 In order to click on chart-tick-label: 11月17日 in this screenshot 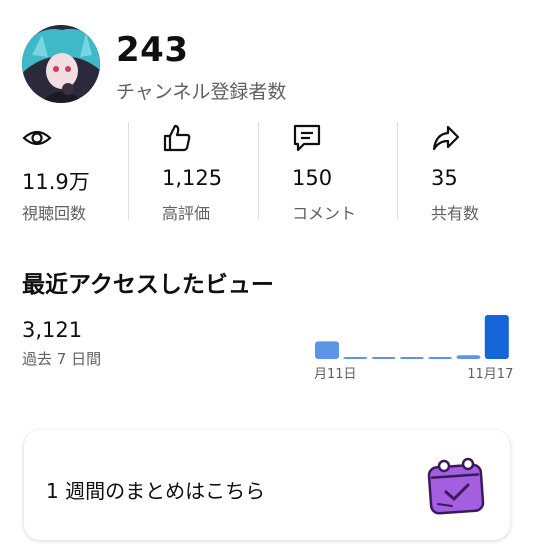, I will do `click(490, 374)`.